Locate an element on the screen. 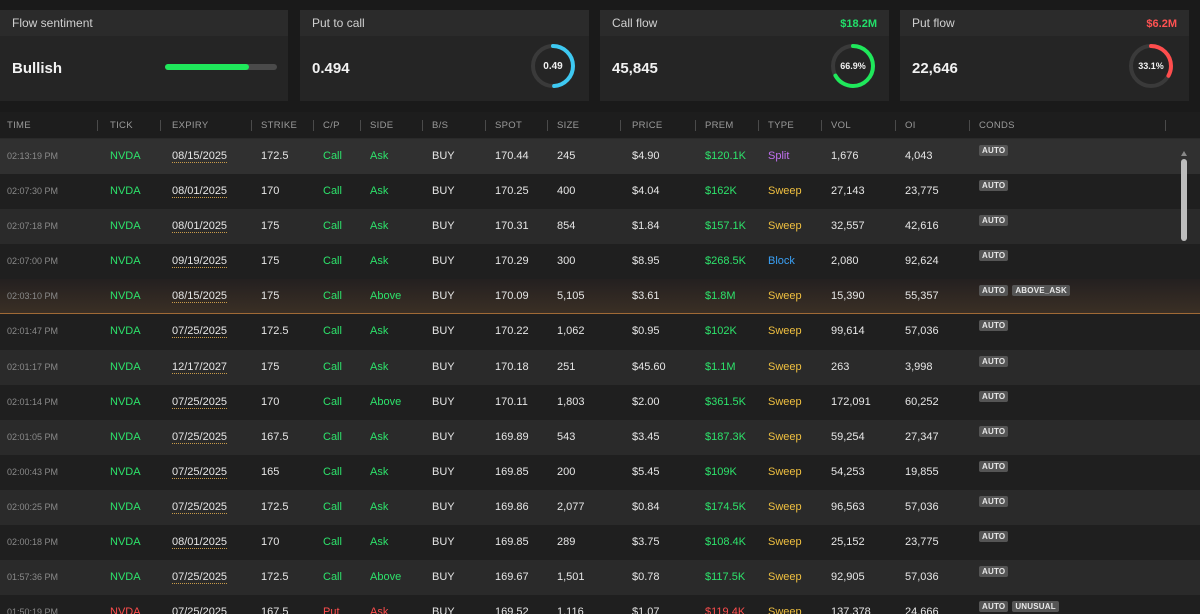 The width and height of the screenshot is (1200, 614). cell-prem: $187.3K is located at coordinates (725, 436).